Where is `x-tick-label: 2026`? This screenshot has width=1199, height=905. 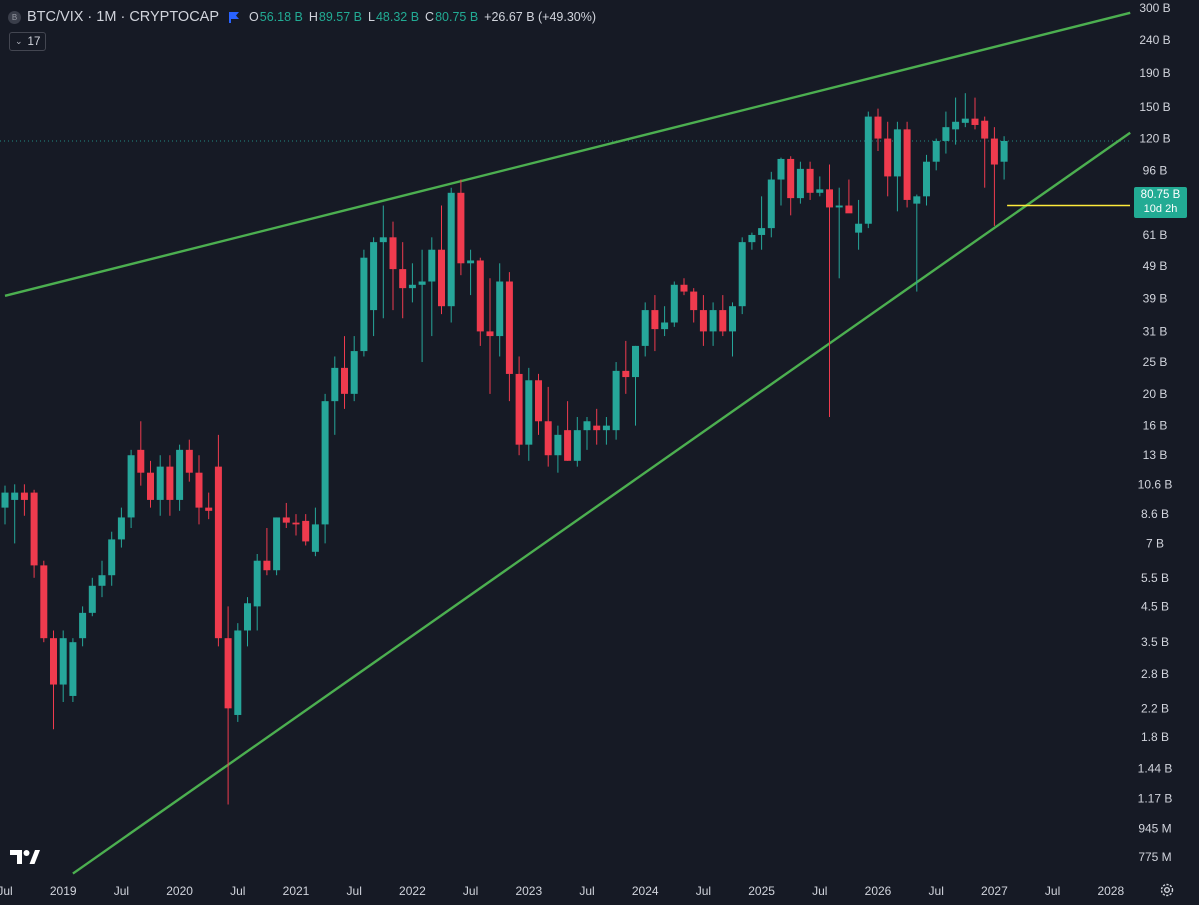 x-tick-label: 2026 is located at coordinates (878, 891).